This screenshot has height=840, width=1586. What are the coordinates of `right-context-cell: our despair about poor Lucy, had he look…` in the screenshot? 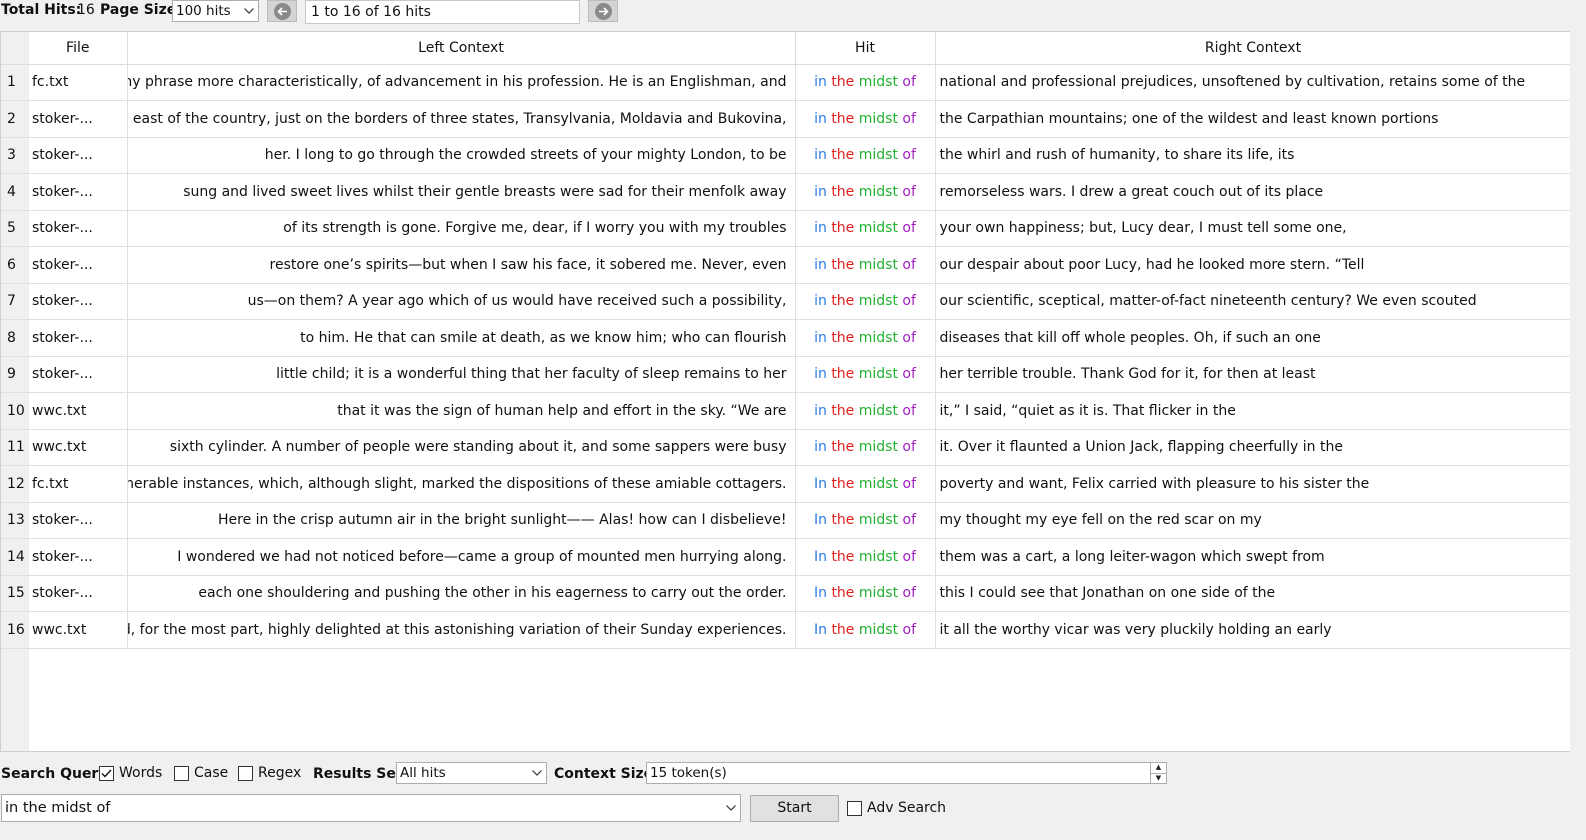 It's located at (1252, 265).